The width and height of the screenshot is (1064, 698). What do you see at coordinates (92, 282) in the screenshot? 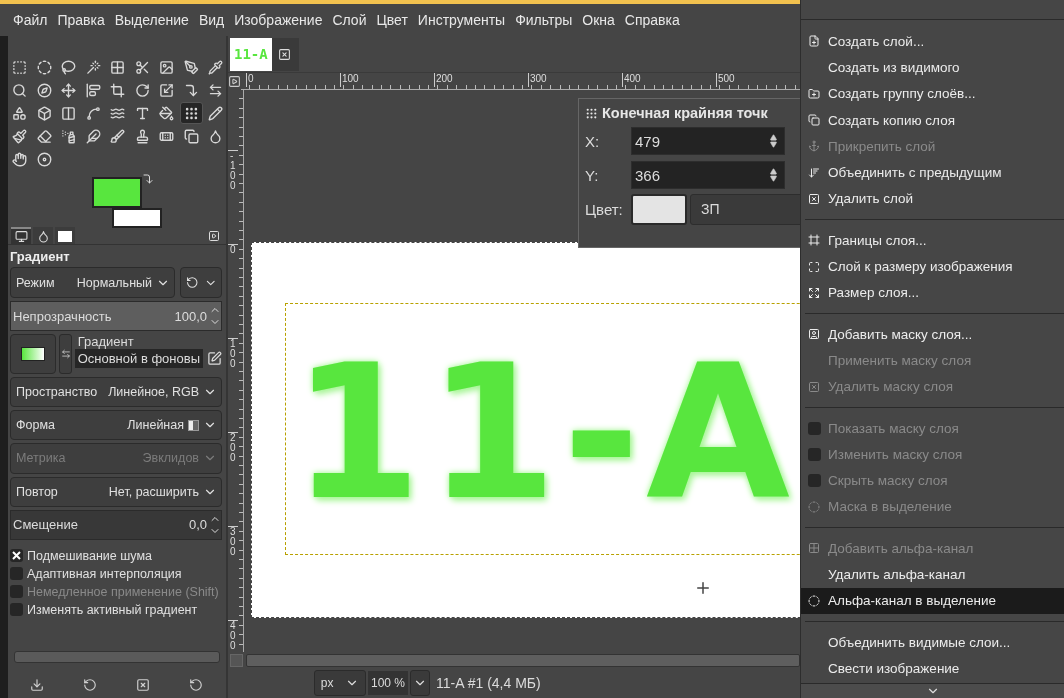
I see `mode-dropdown: Режим Нормальный` at bounding box center [92, 282].